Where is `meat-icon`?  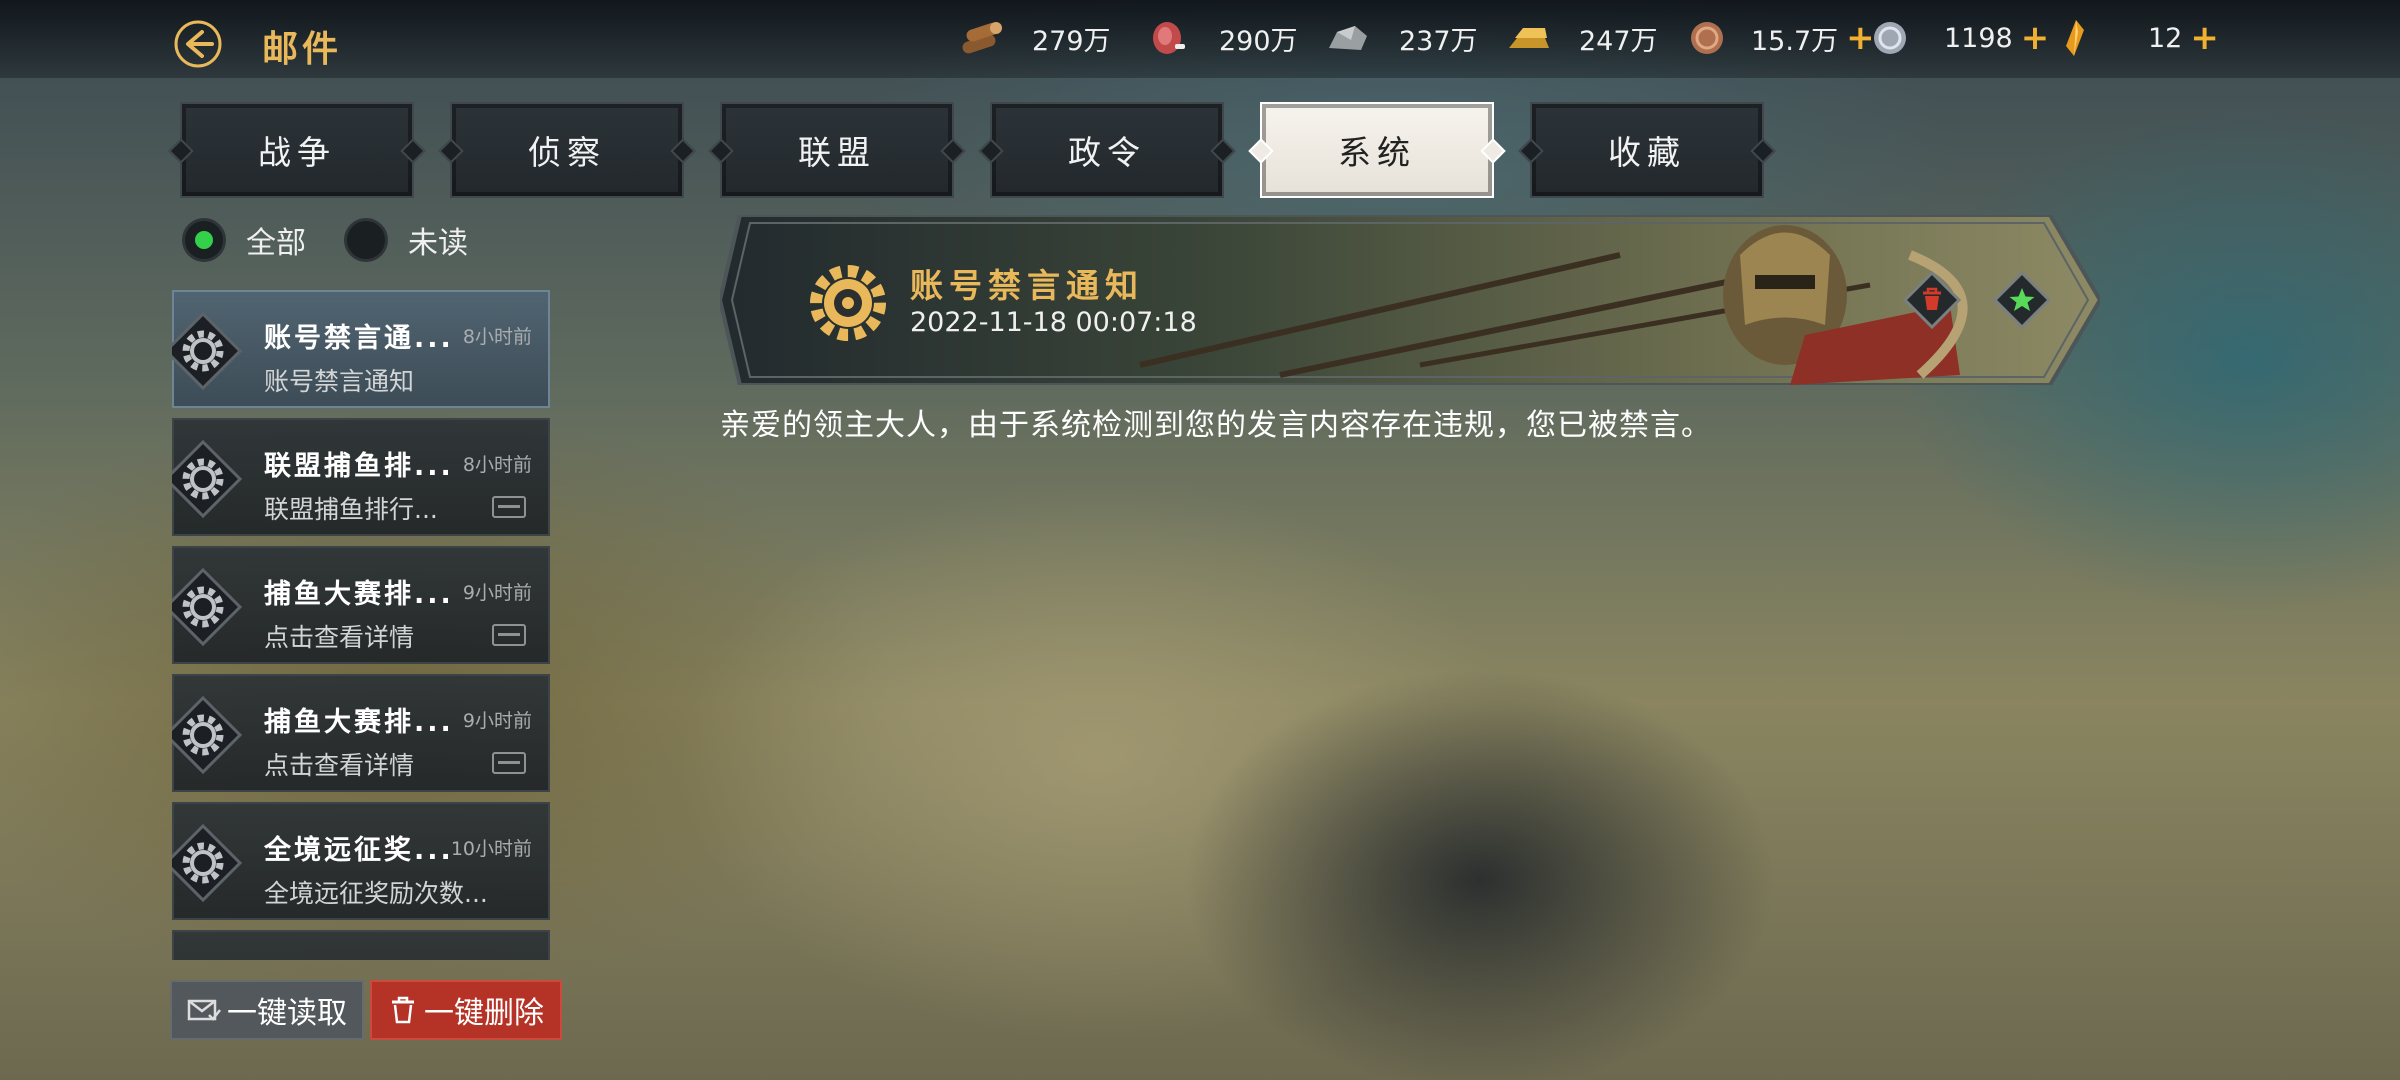 meat-icon is located at coordinates (1169, 38).